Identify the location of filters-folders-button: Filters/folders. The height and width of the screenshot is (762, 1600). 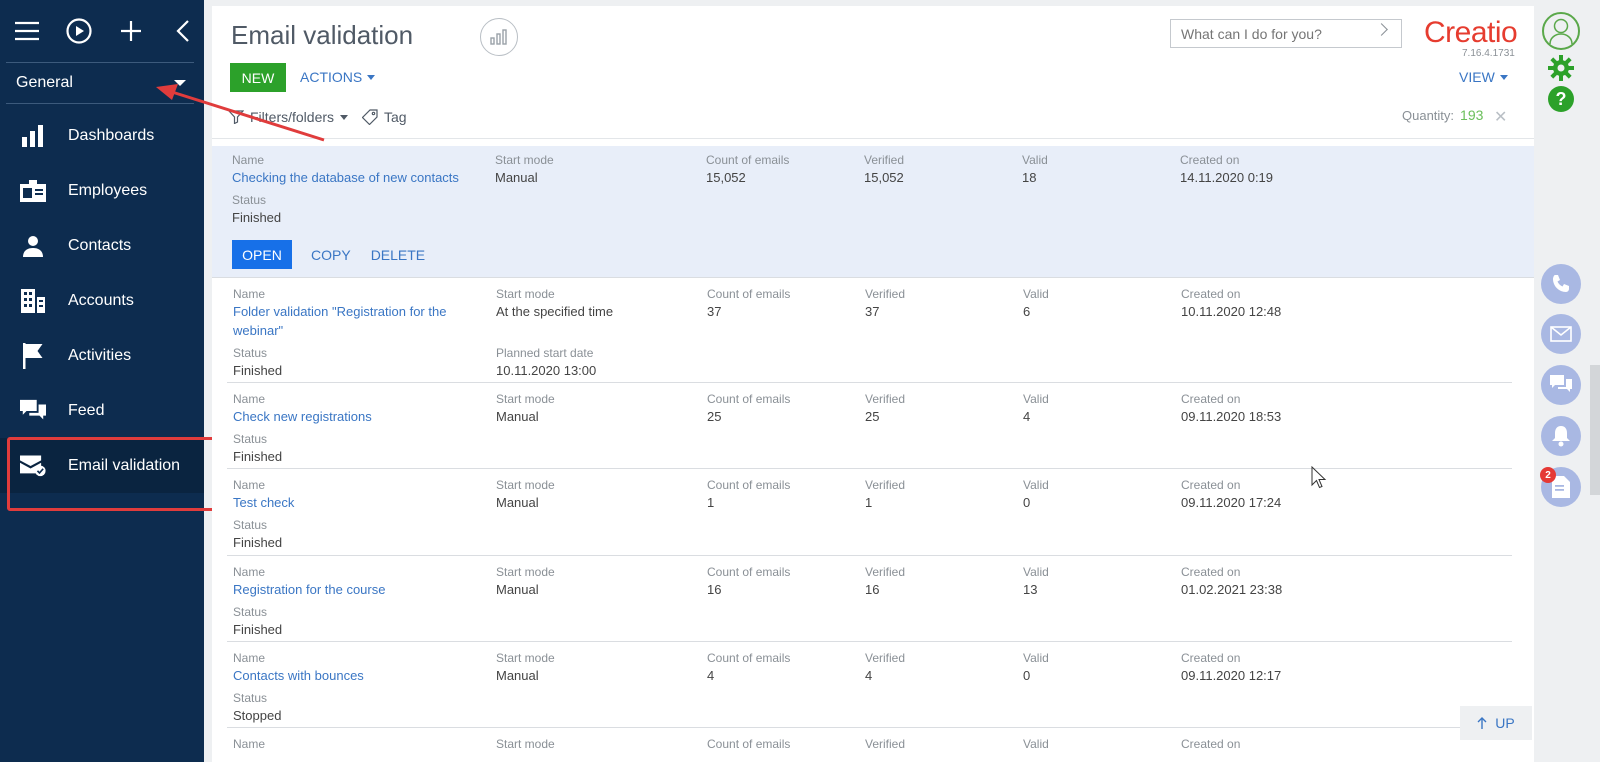
(288, 117).